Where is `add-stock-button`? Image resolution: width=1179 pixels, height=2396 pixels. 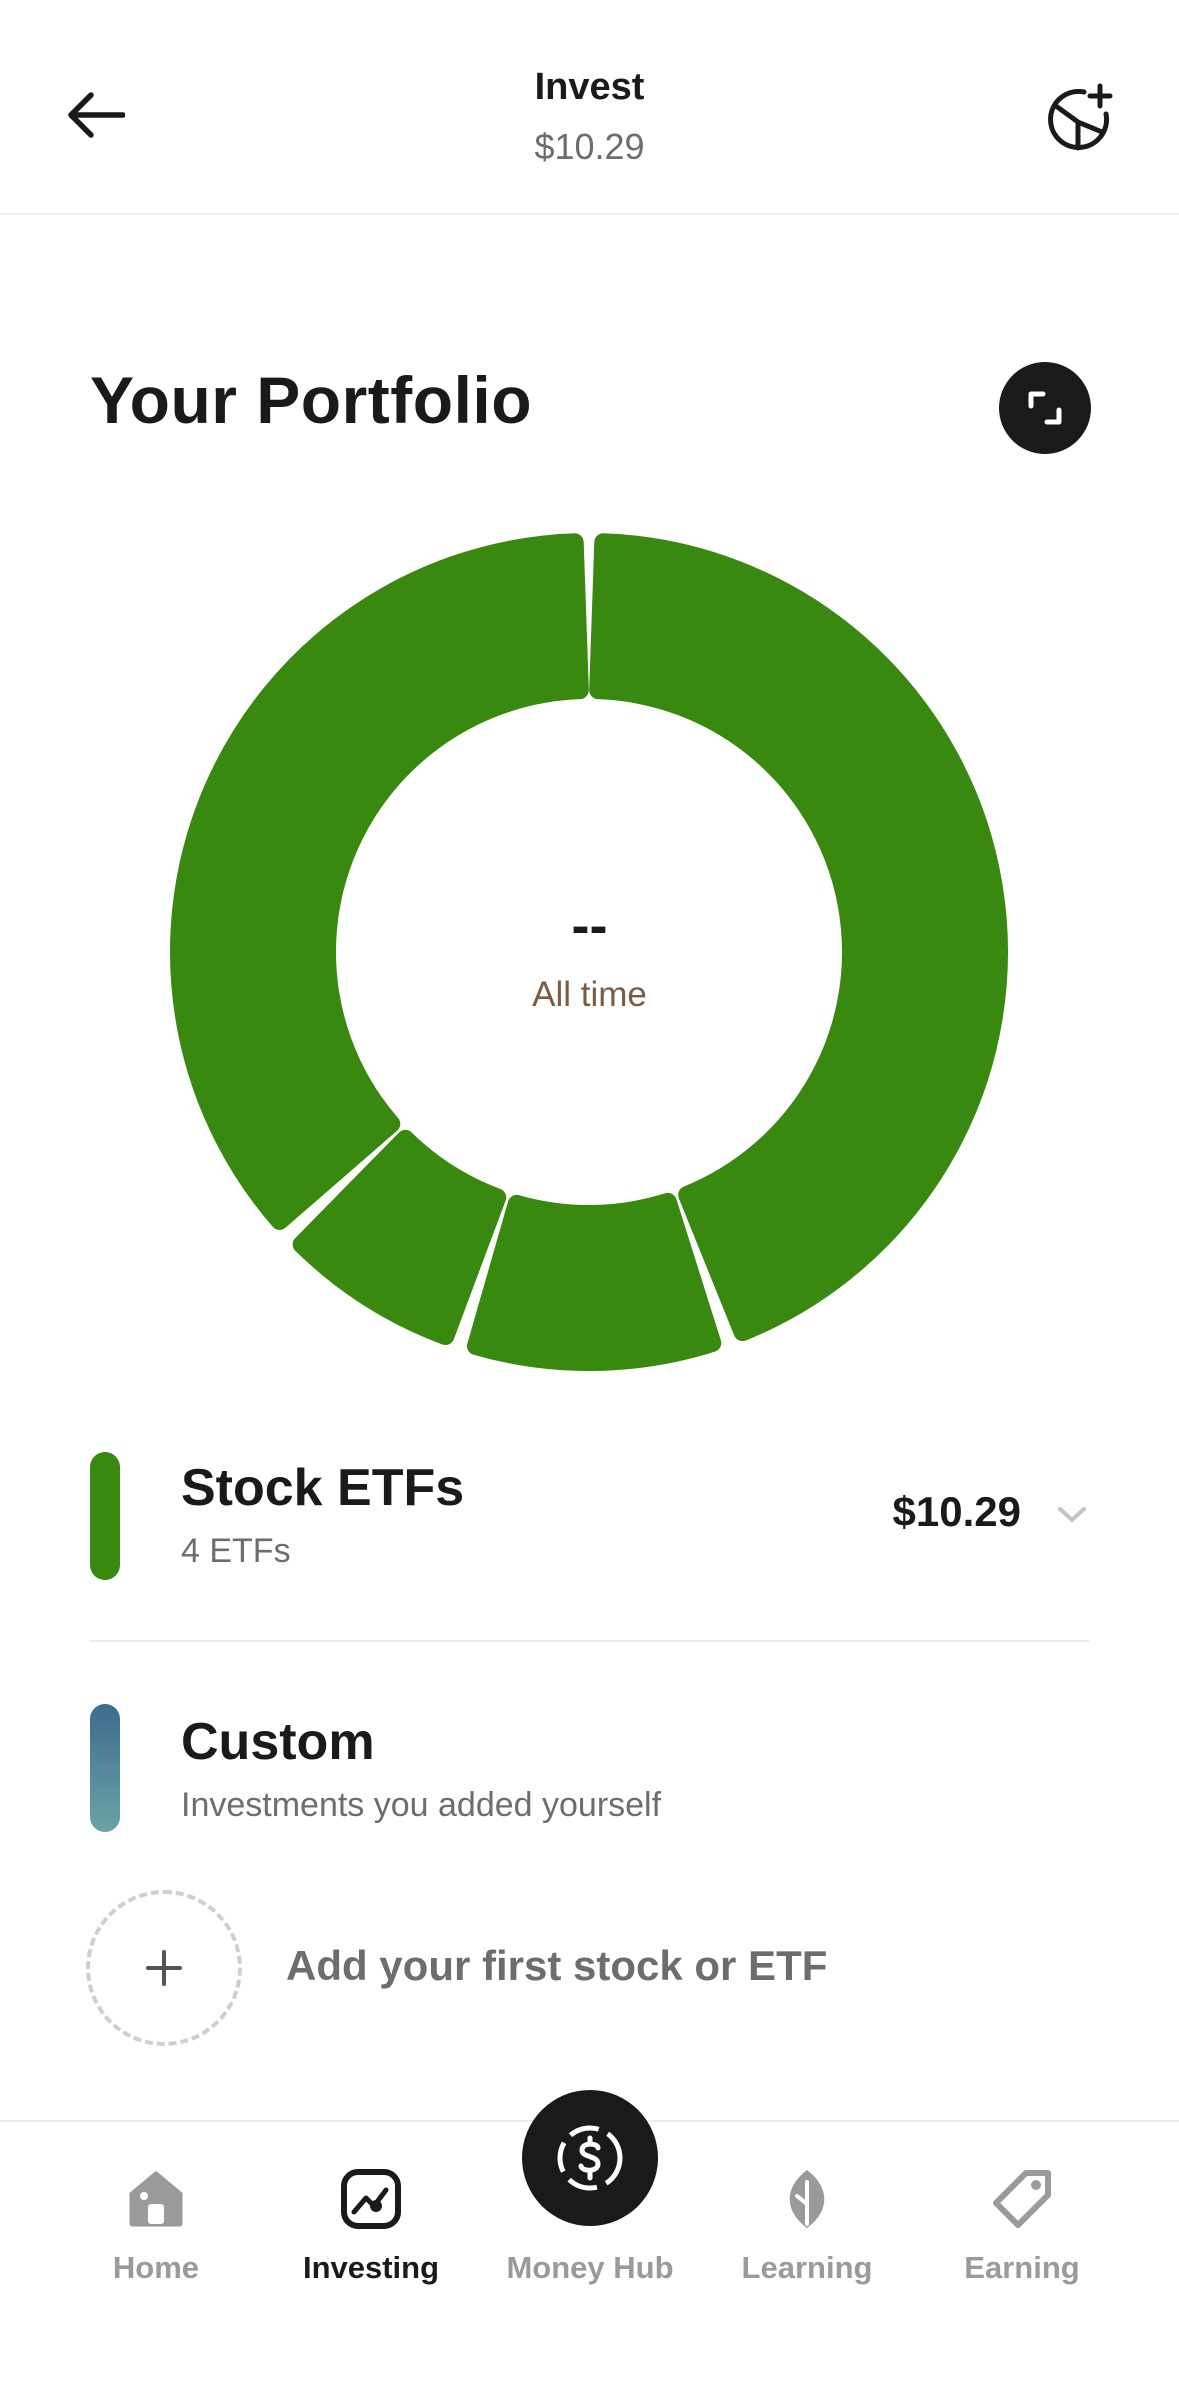 add-stock-button is located at coordinates (164, 1968).